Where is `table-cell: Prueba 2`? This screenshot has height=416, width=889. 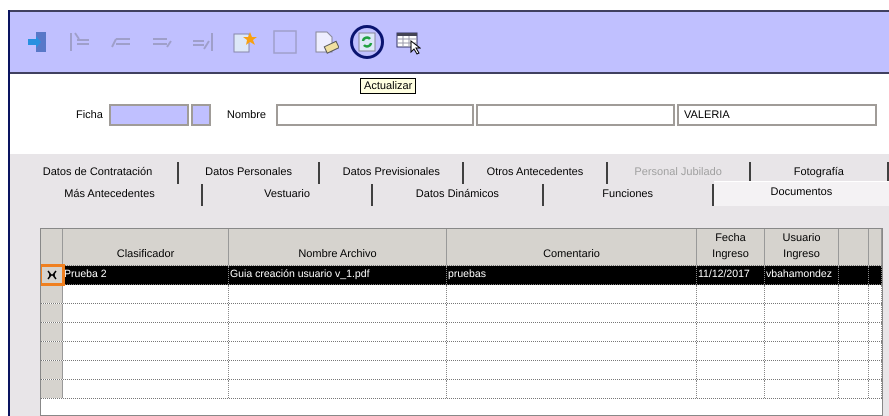 table-cell: Prueba 2 is located at coordinates (146, 275).